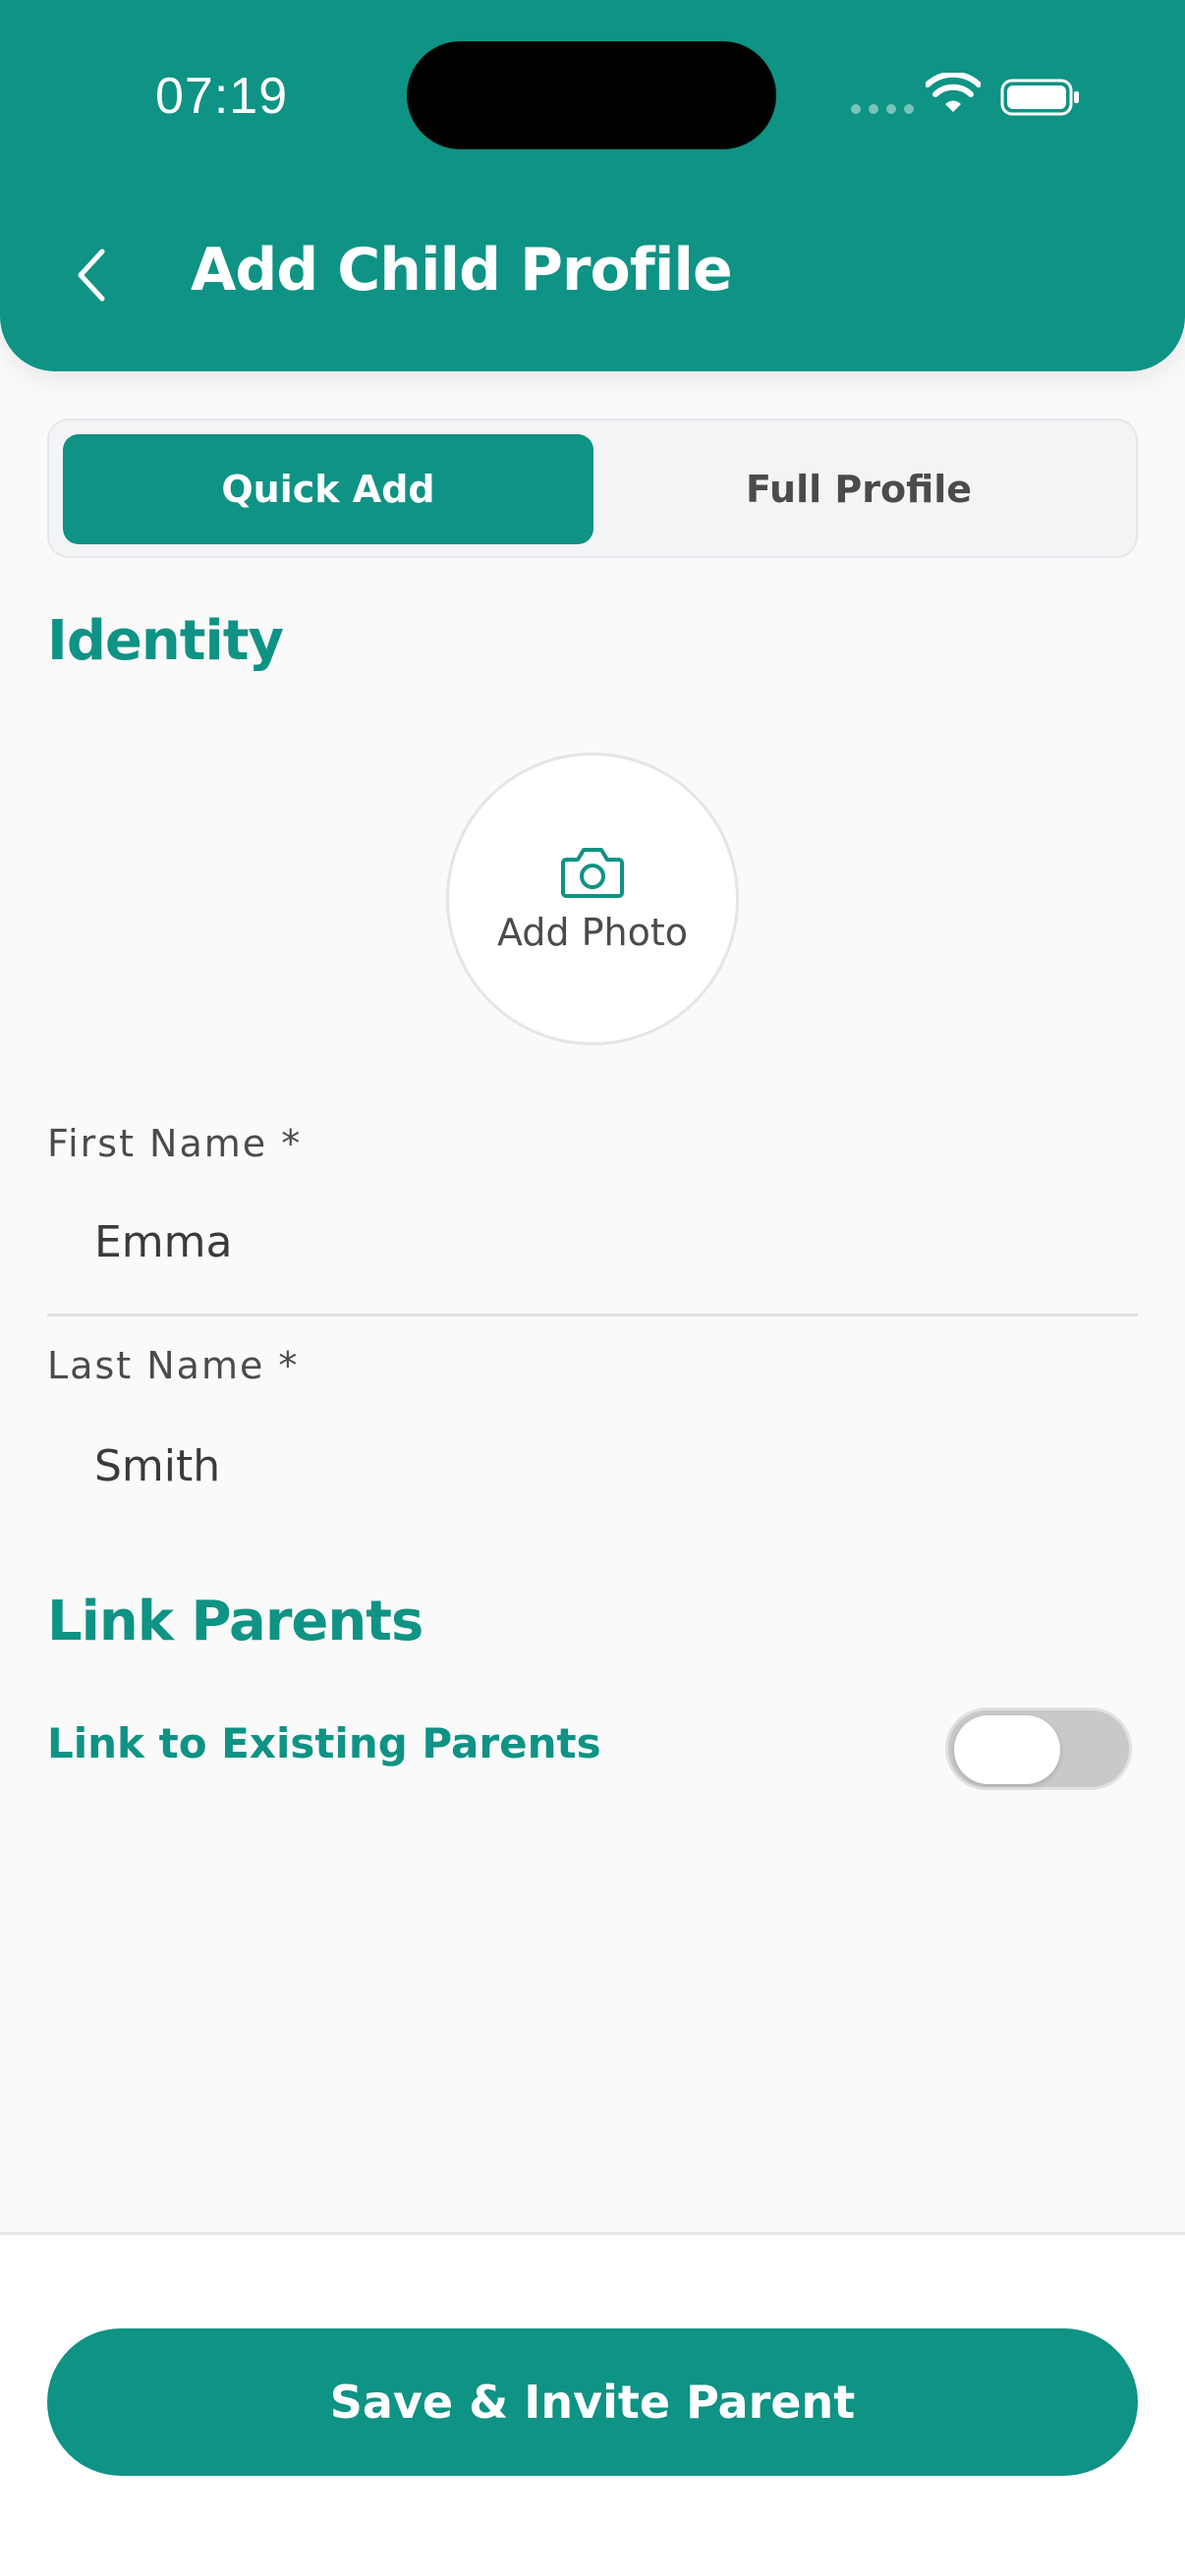 Image resolution: width=1185 pixels, height=2576 pixels. What do you see at coordinates (1007, 1749) in the screenshot?
I see `toggle-knob` at bounding box center [1007, 1749].